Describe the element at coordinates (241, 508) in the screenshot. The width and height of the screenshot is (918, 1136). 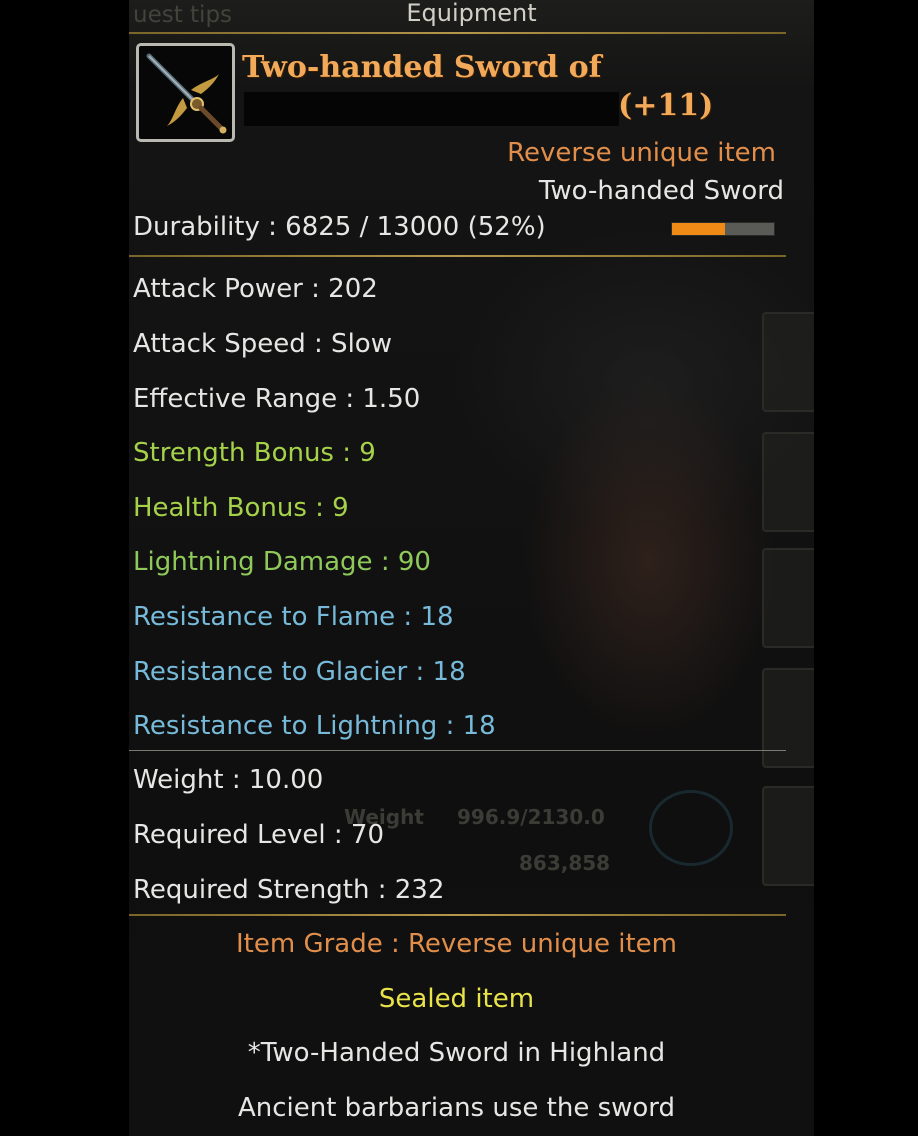
I see `stat-health-bonus: Health Bonus : 9` at that location.